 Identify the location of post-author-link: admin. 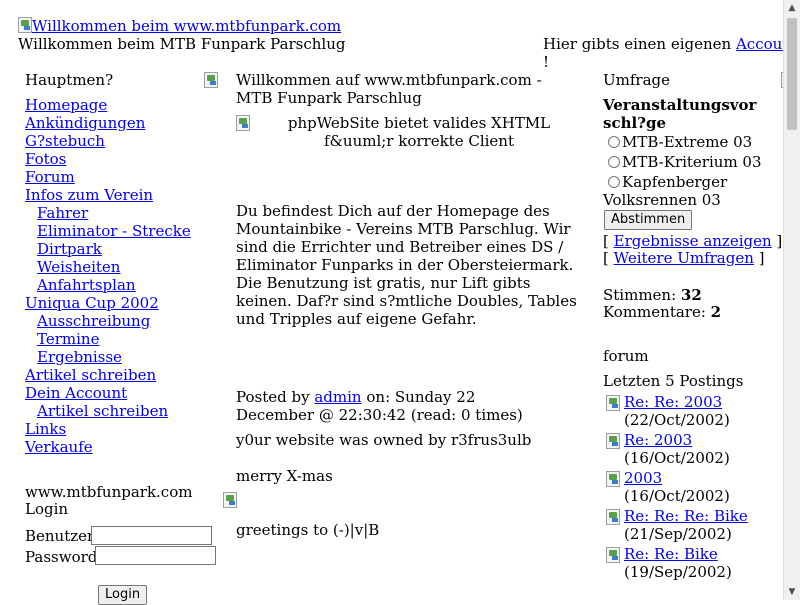
(337, 397).